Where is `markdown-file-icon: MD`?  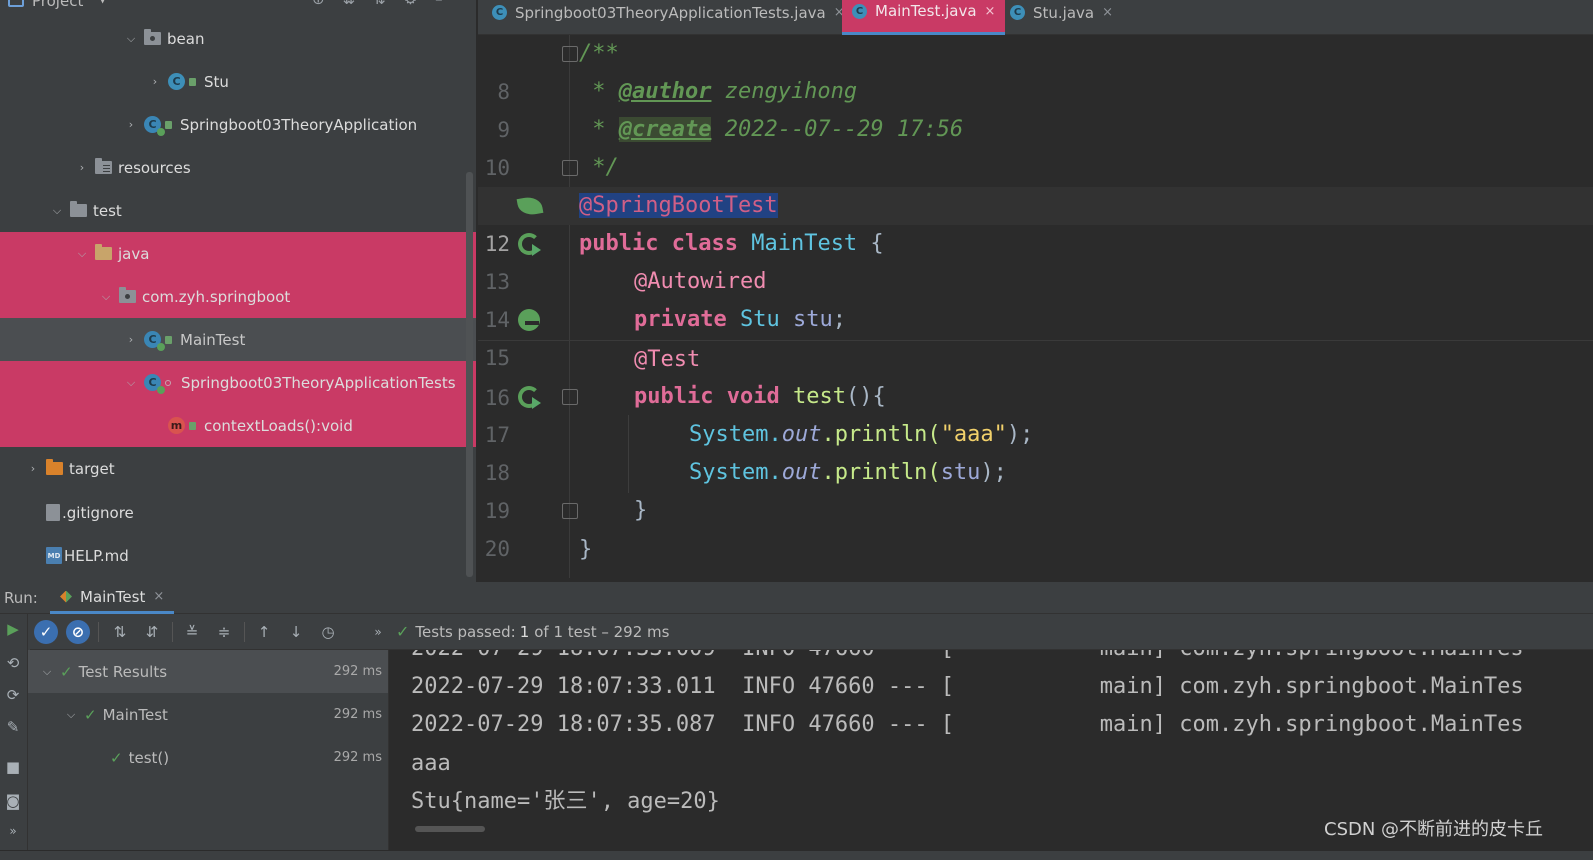
markdown-file-icon: MD is located at coordinates (54, 555).